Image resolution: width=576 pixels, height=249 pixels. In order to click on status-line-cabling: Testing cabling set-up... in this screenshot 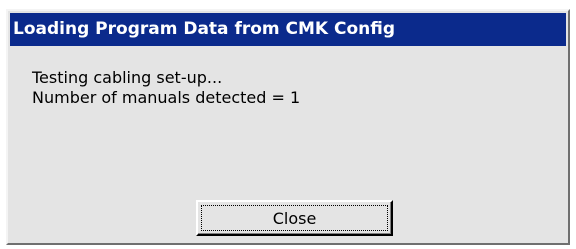, I will do `click(127, 77)`.